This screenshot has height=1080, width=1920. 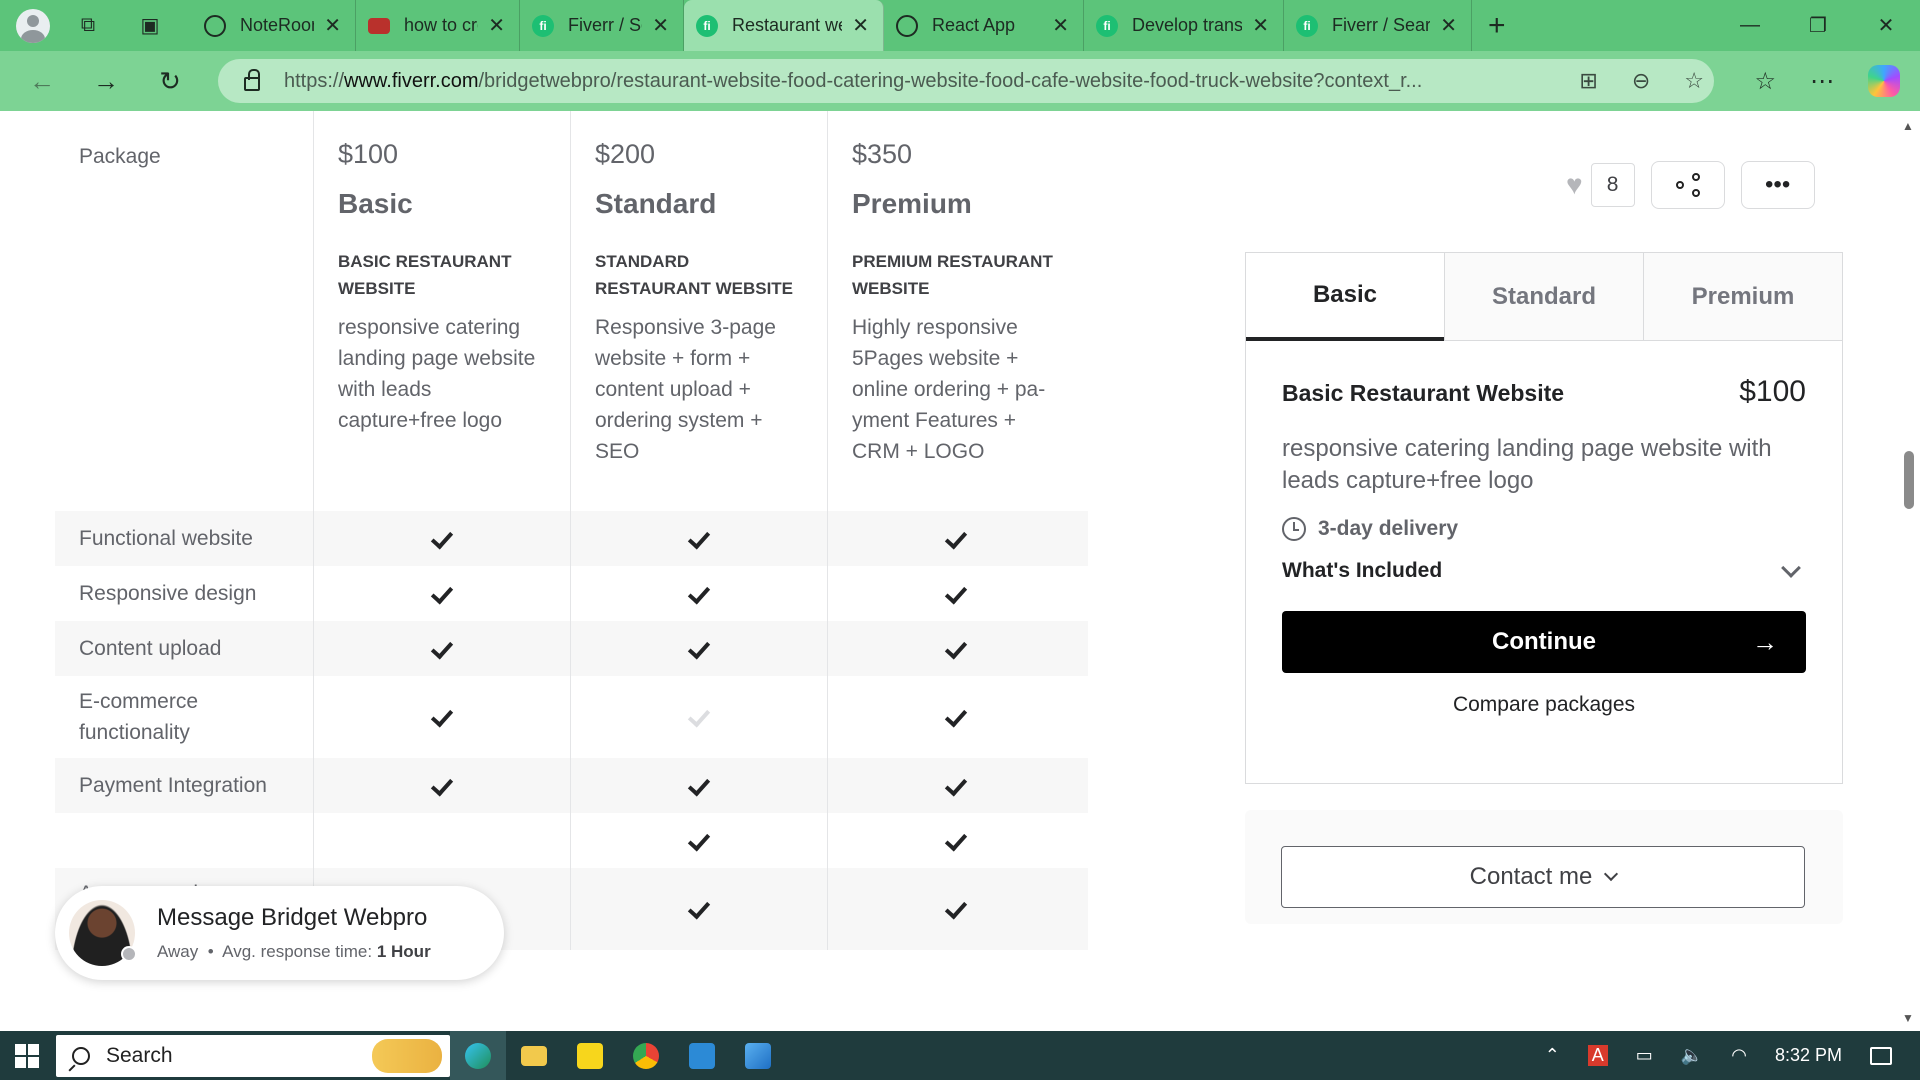 What do you see at coordinates (411, 80) in the screenshot?
I see `url-host: www.fiverr.com` at bounding box center [411, 80].